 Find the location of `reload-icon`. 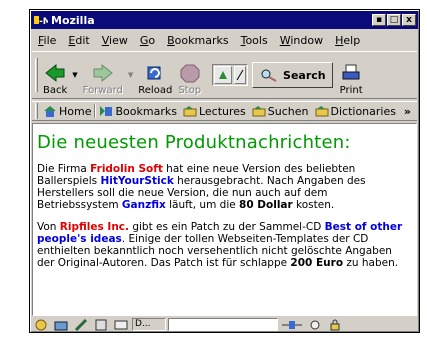

reload-icon is located at coordinates (154, 73).